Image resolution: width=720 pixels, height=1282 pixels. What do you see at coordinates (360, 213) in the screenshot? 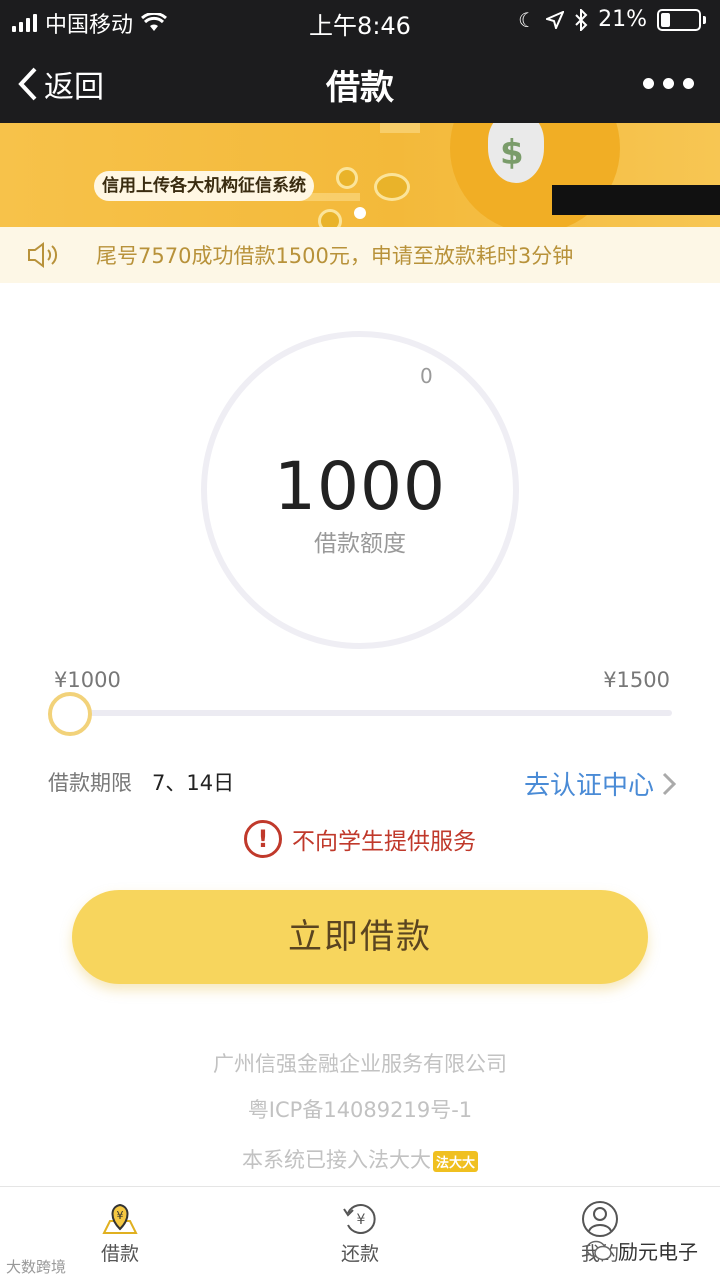
I see `carousel-indicator` at bounding box center [360, 213].